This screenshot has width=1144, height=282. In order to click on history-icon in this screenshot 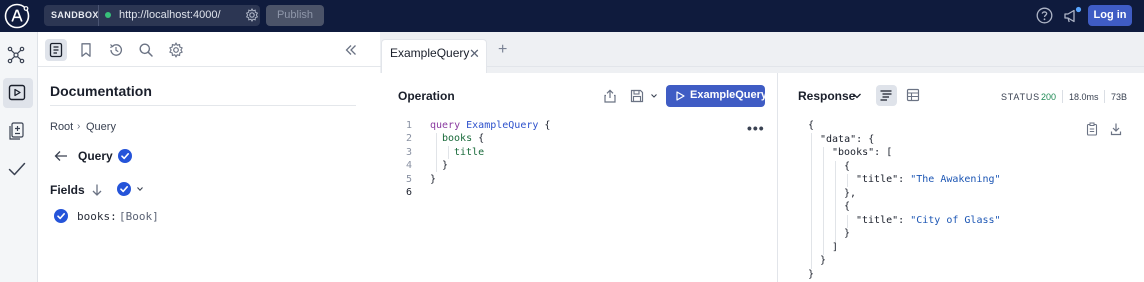, I will do `click(116, 50)`.